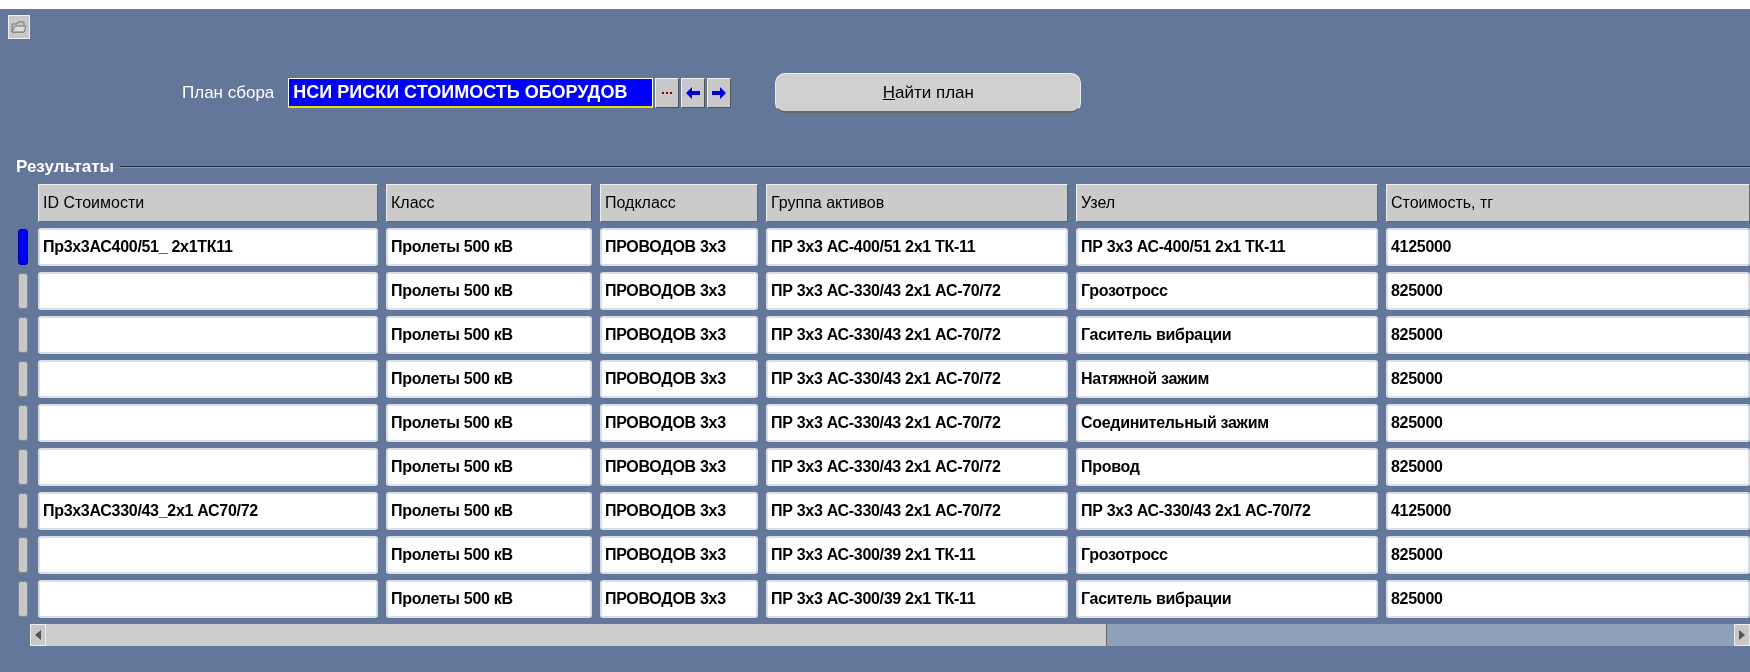 The width and height of the screenshot is (1750, 672). I want to click on previous-button, so click(693, 93).